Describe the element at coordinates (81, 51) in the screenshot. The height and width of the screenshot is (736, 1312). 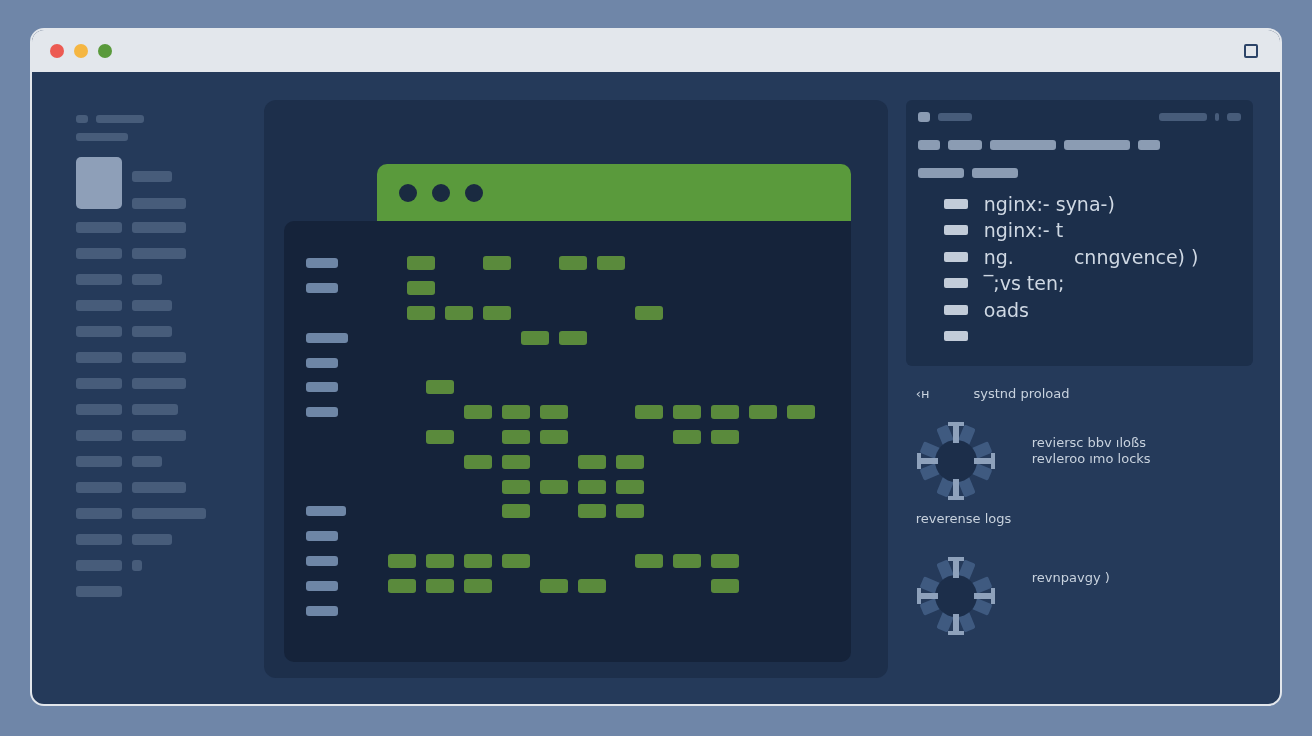
I see `minimize-button` at that location.